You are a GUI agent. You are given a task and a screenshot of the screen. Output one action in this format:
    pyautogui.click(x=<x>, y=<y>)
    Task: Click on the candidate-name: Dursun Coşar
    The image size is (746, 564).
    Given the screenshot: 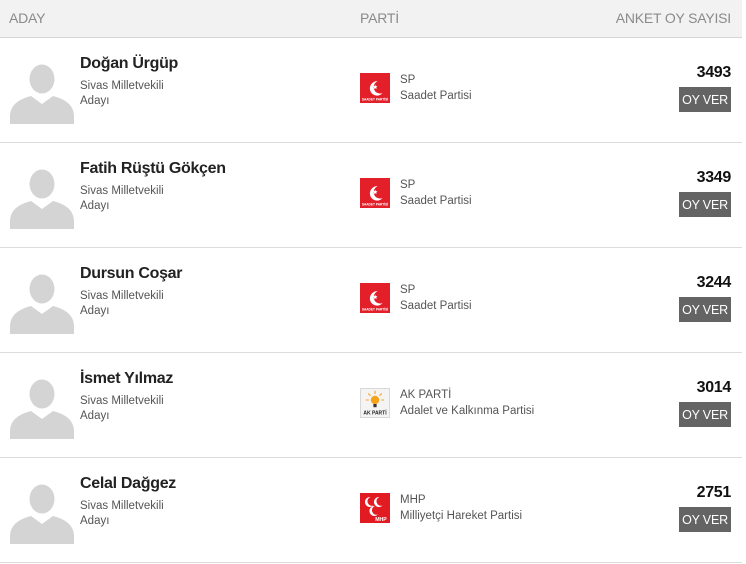 What is the action you would take?
    pyautogui.click(x=131, y=274)
    